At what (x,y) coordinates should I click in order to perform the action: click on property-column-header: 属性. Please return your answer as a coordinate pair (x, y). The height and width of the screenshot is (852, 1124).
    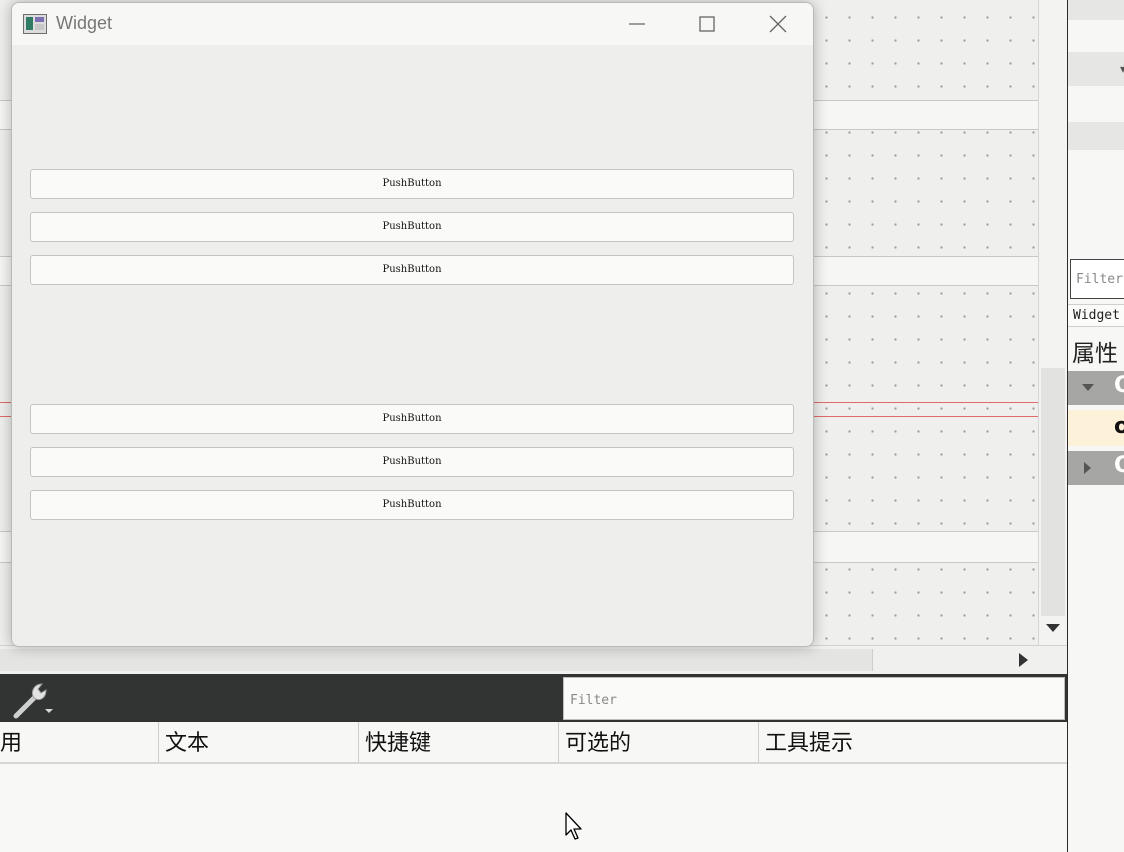
    Looking at the image, I should click on (1095, 354).